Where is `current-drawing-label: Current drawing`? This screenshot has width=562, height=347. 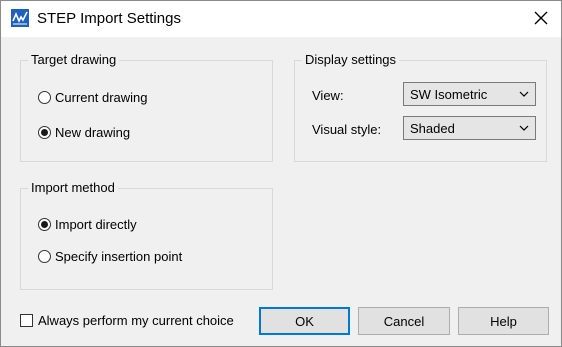 current-drawing-label: Current drawing is located at coordinates (101, 97).